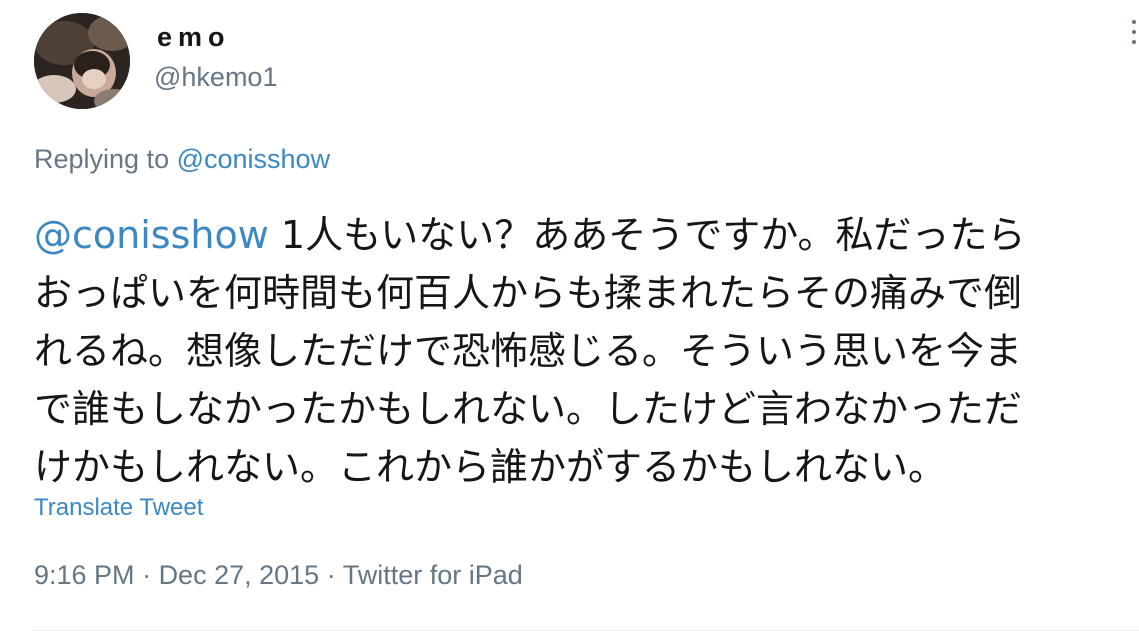  I want to click on tweet-text-line-1: @conisshow 1人もいない？ああそうですか。私だったら, so click(586, 235).